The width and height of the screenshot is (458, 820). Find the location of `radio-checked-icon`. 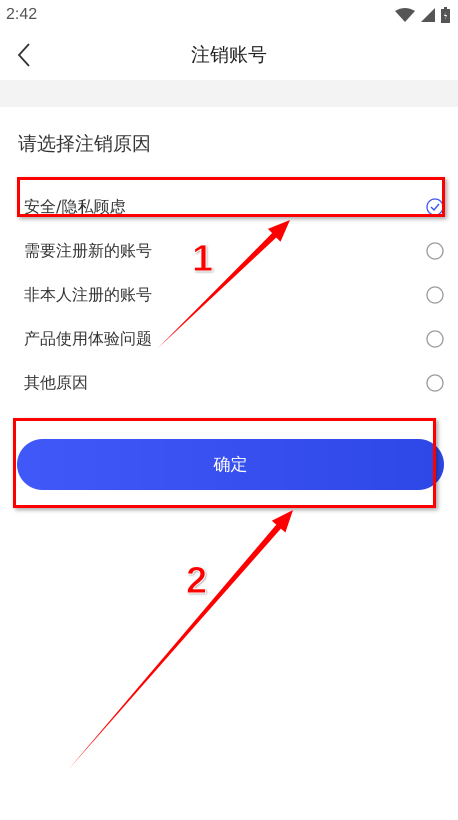

radio-checked-icon is located at coordinates (435, 207).